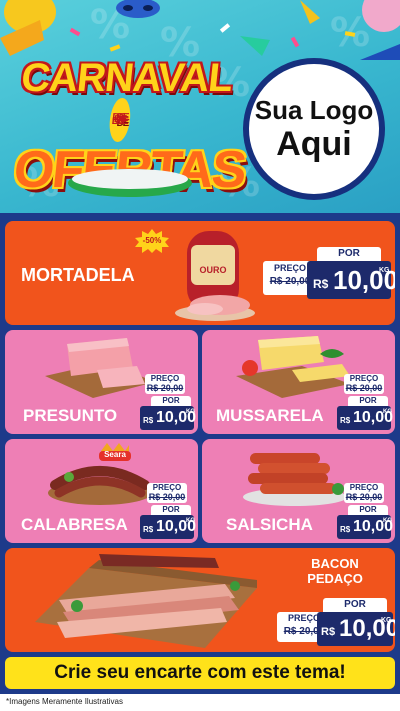 This screenshot has width=400, height=711. What do you see at coordinates (314, 110) in the screenshot?
I see `logo-text-line1: Sua Logo` at bounding box center [314, 110].